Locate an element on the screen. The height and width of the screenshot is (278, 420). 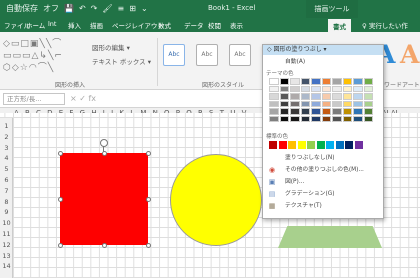
wordart-style-orange: A is located at coordinates (409, 54).